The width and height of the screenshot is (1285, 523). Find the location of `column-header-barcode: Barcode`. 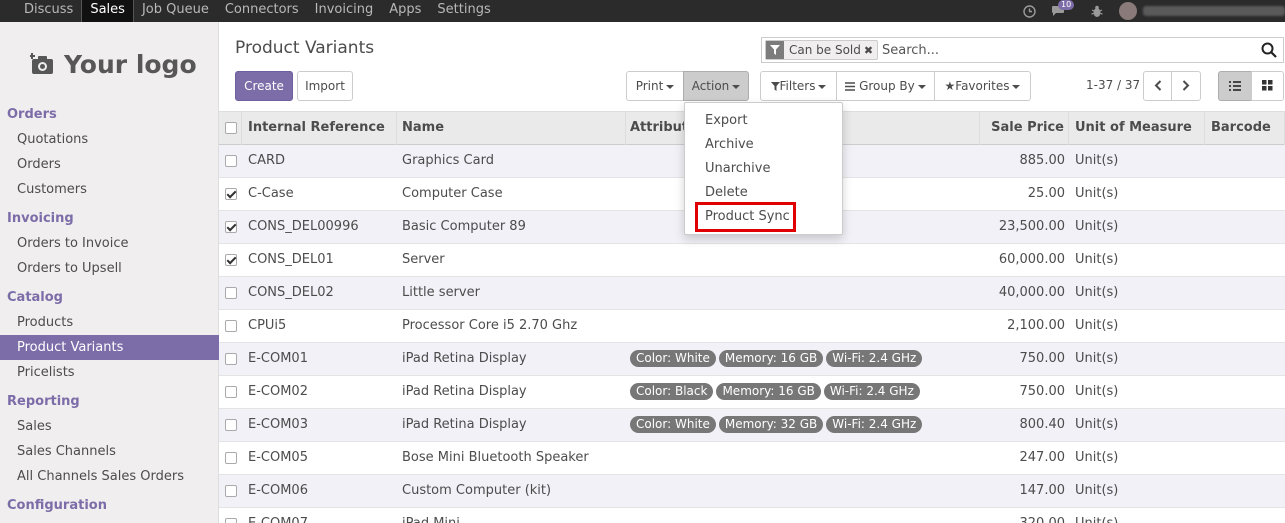

column-header-barcode: Barcode is located at coordinates (1245, 128).